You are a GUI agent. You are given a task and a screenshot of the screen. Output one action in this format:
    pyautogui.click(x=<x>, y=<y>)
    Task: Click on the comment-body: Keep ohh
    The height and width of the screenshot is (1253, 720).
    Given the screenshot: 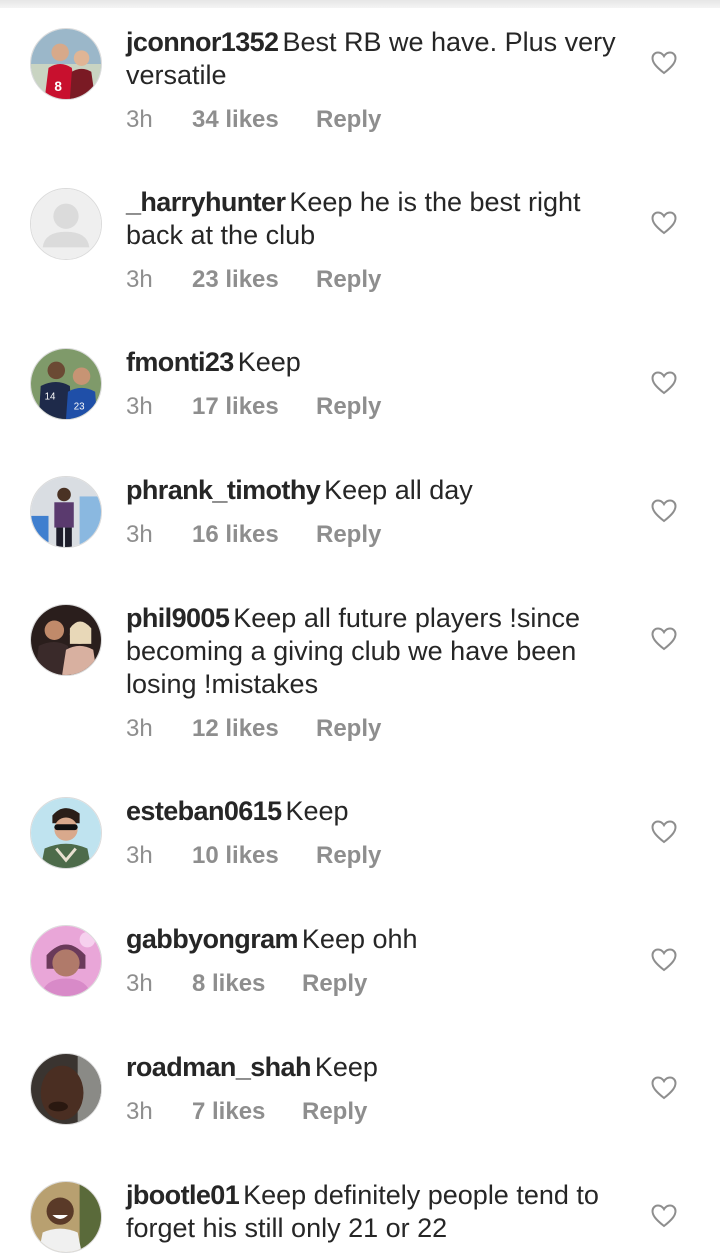 What is the action you would take?
    pyautogui.click(x=359, y=939)
    